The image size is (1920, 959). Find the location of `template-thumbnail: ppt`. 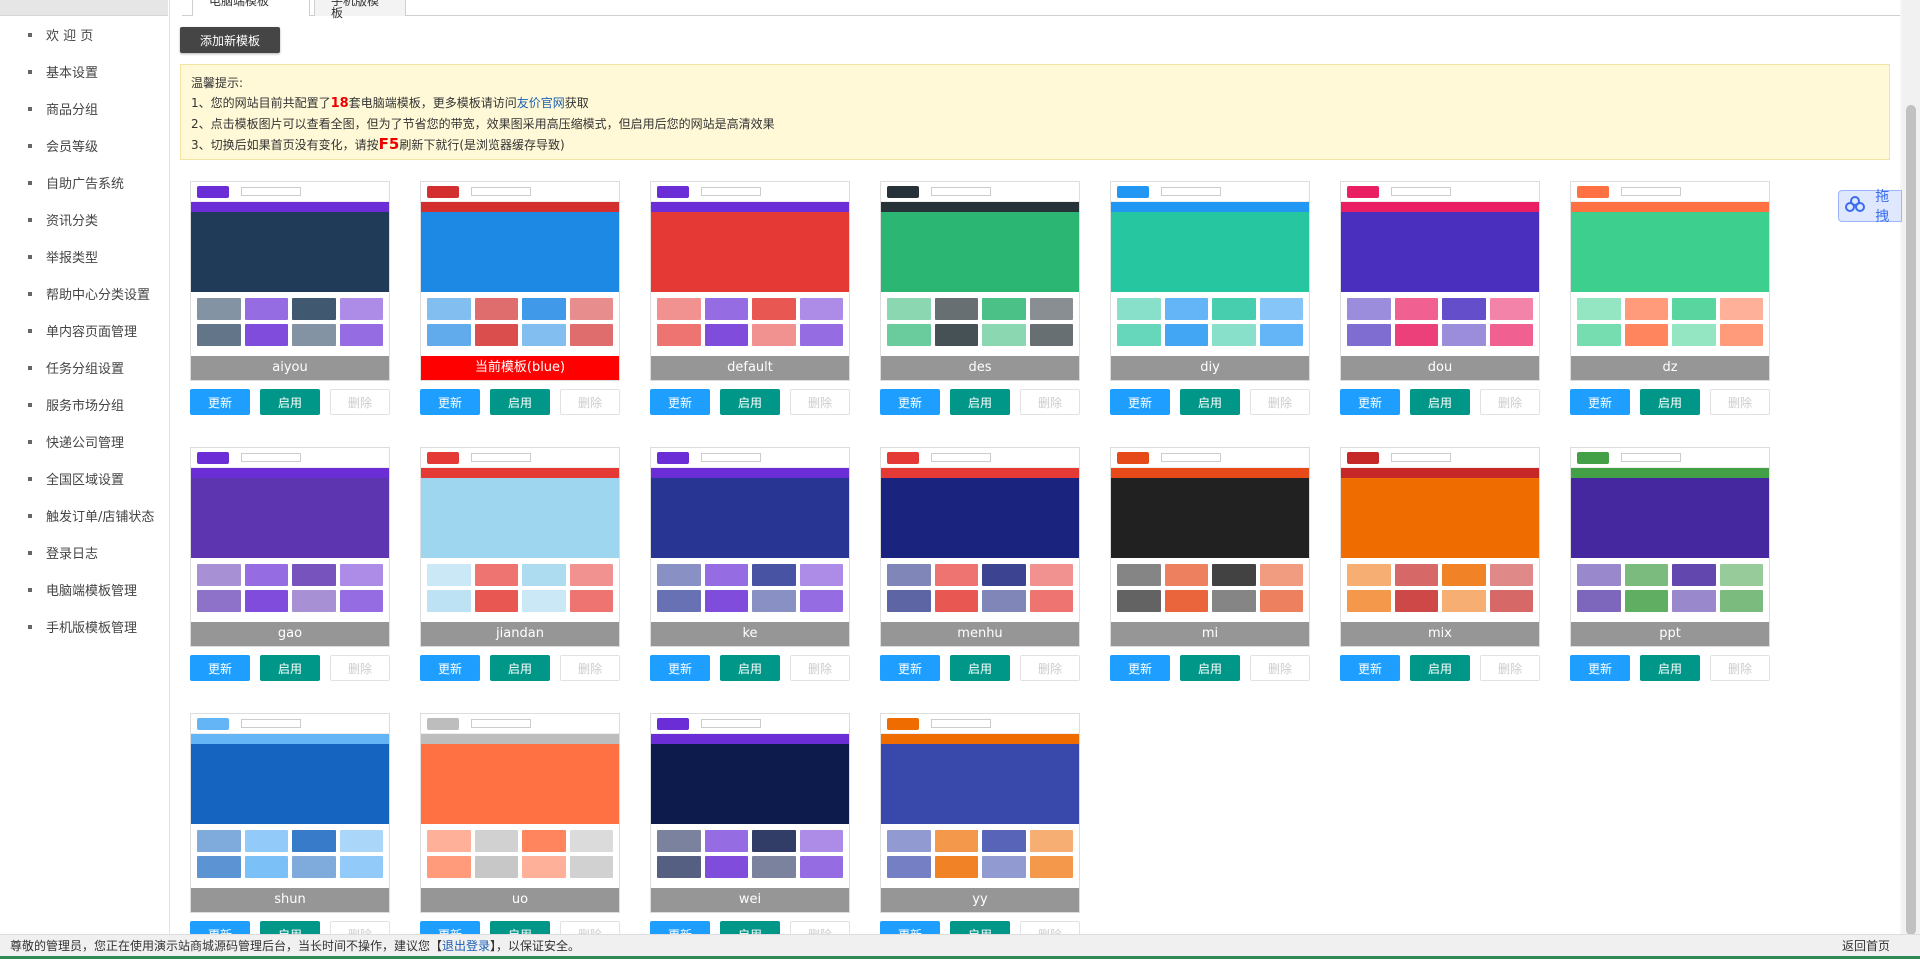

template-thumbnail: ppt is located at coordinates (1670, 547).